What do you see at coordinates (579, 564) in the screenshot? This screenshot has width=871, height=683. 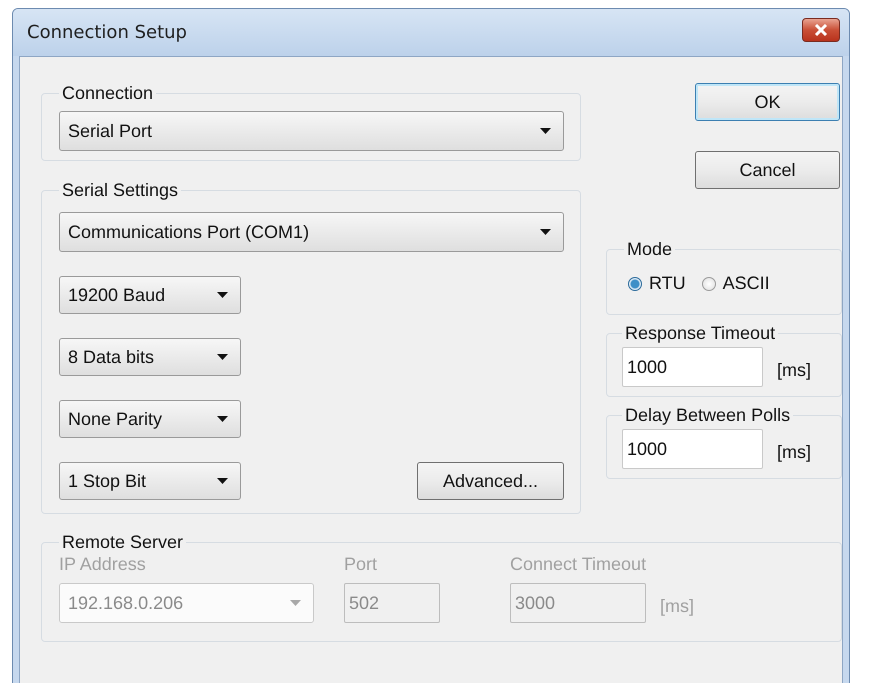 I see `field-label: Connect Timeout` at bounding box center [579, 564].